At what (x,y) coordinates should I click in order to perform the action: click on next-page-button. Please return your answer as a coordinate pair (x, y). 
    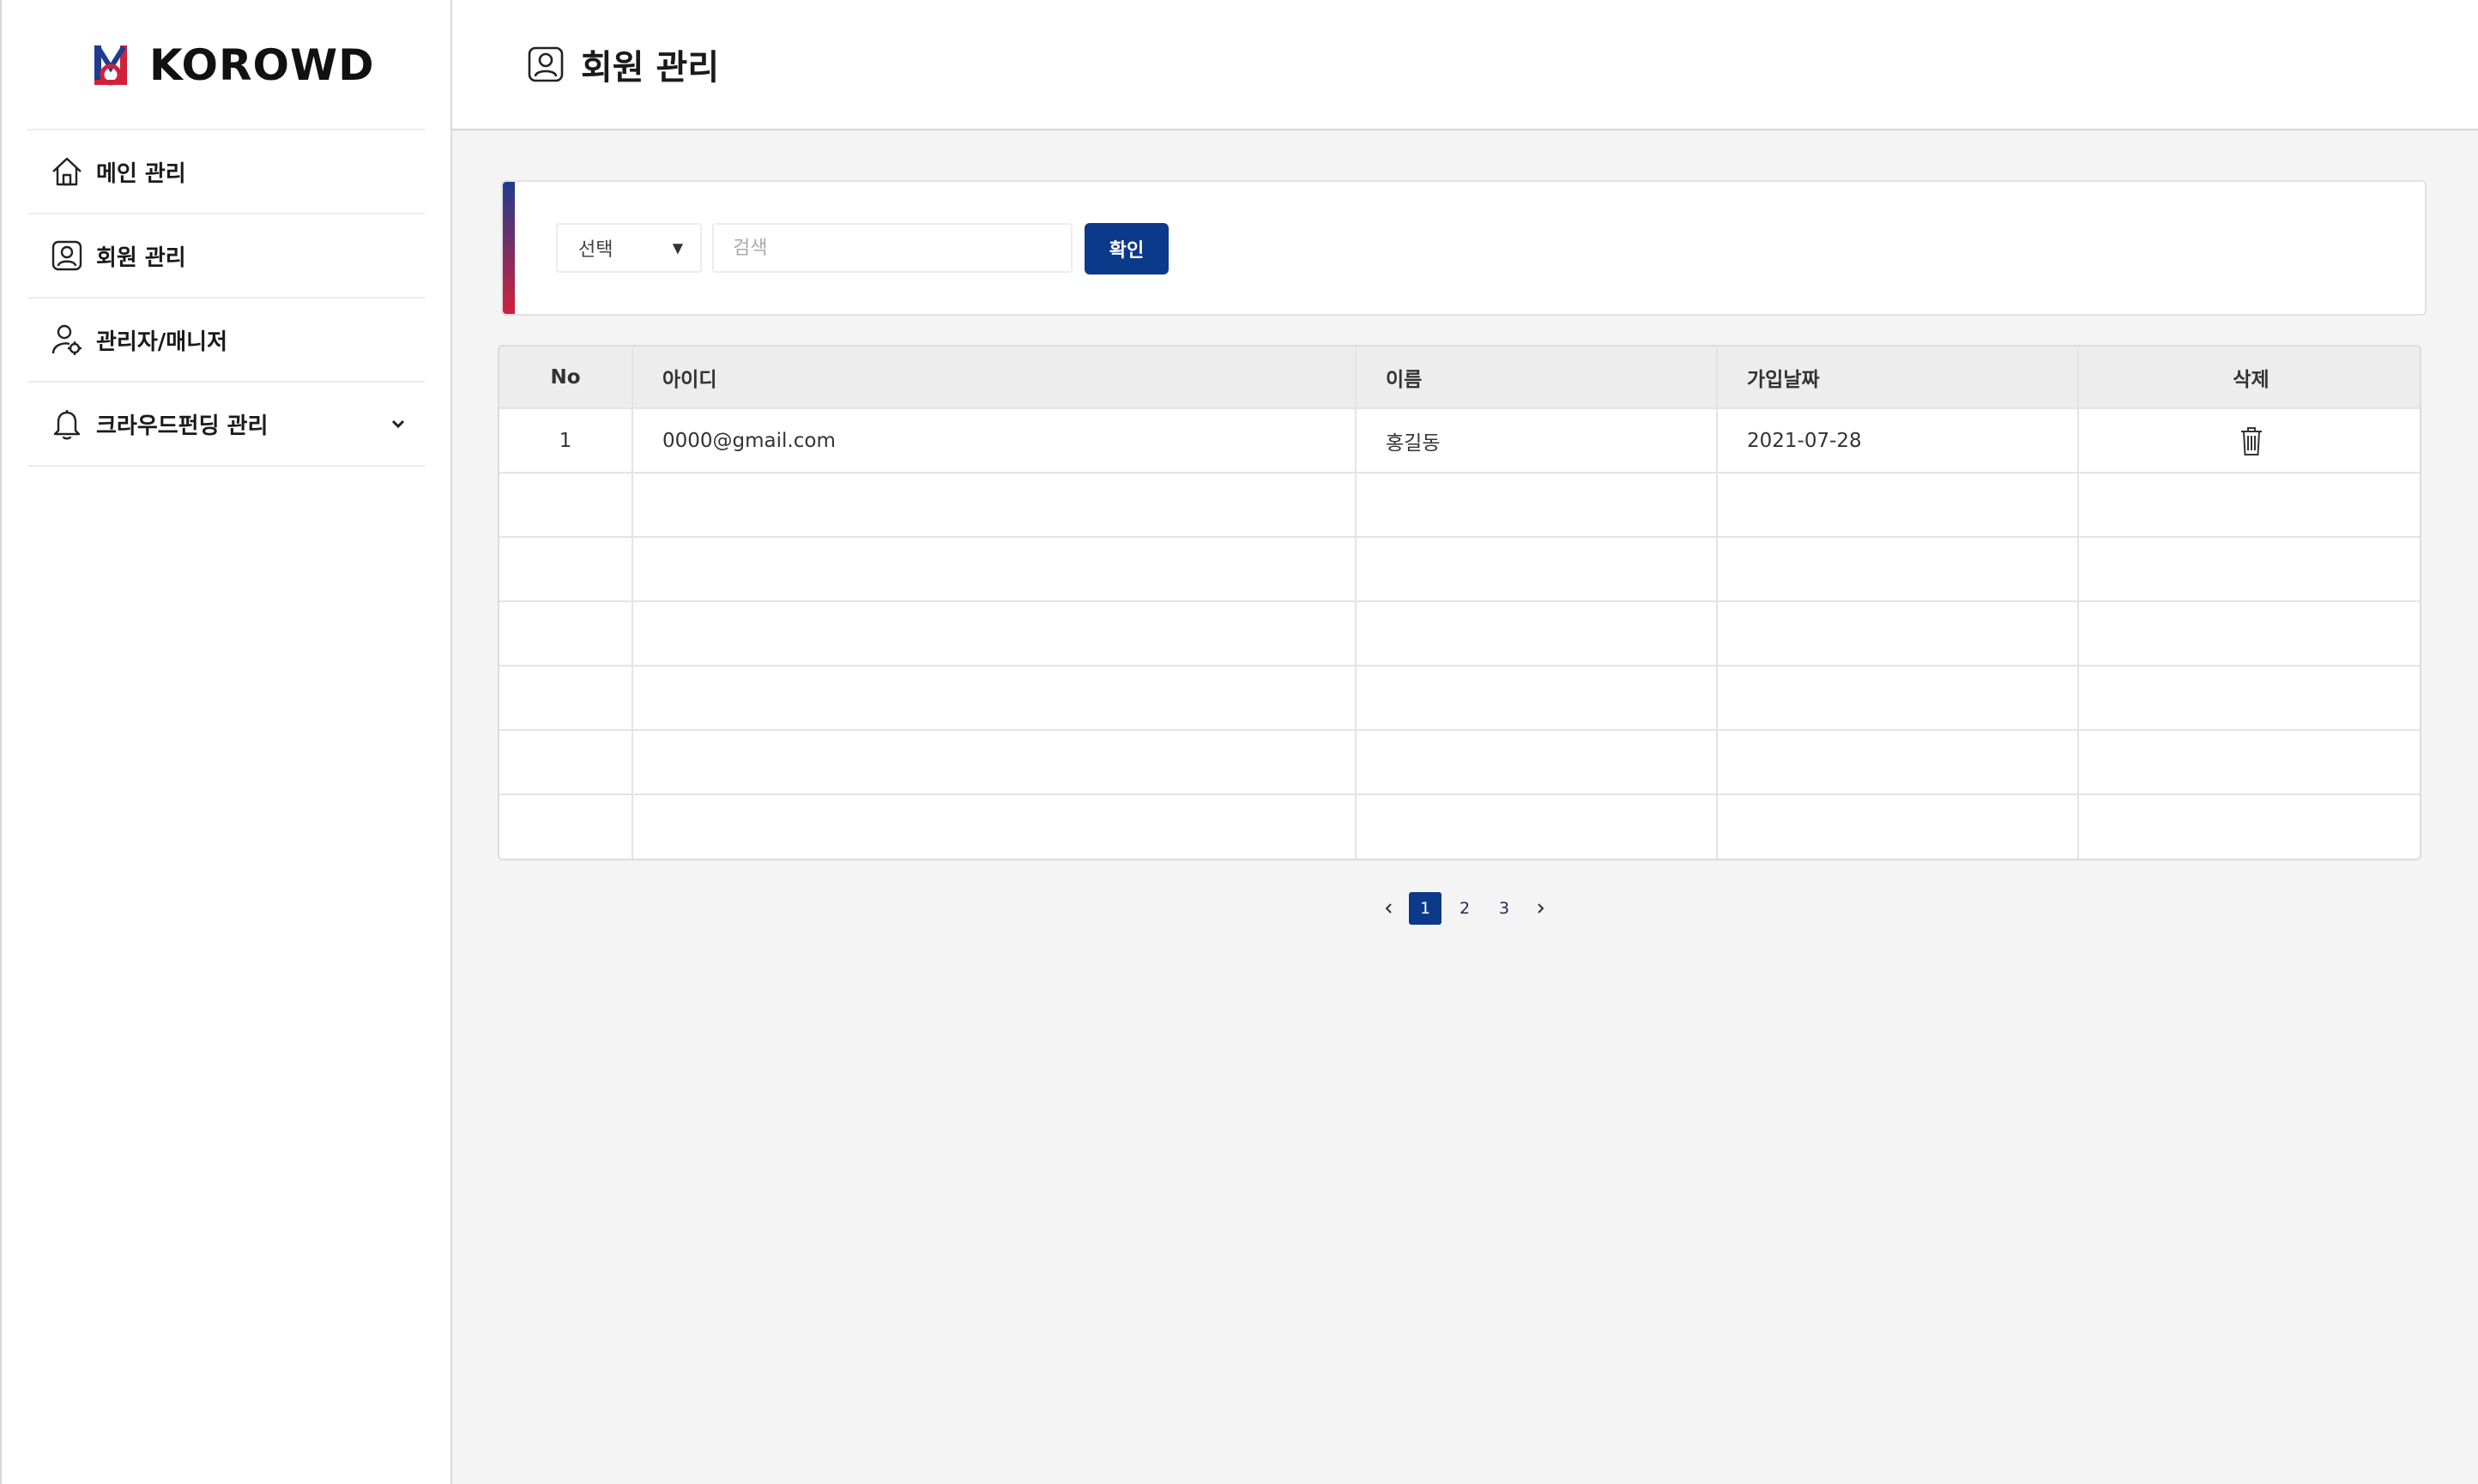
    Looking at the image, I should click on (1540, 908).